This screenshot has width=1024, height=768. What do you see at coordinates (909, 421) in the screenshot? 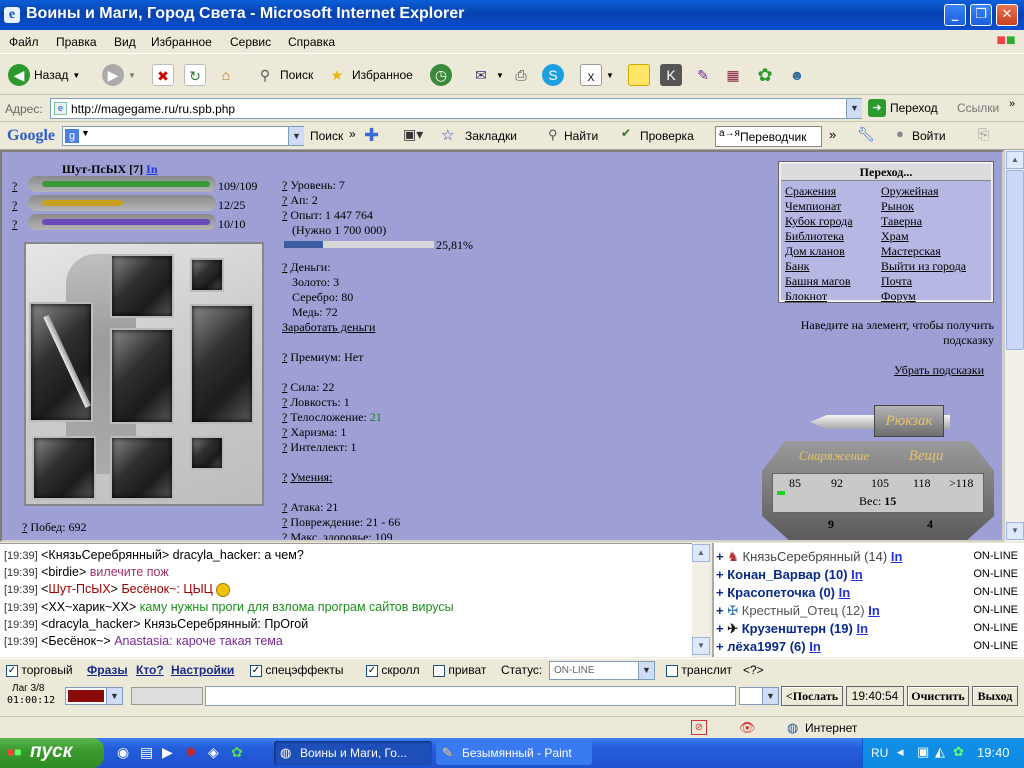
I see `backpack-title: Рюкзак` at bounding box center [909, 421].